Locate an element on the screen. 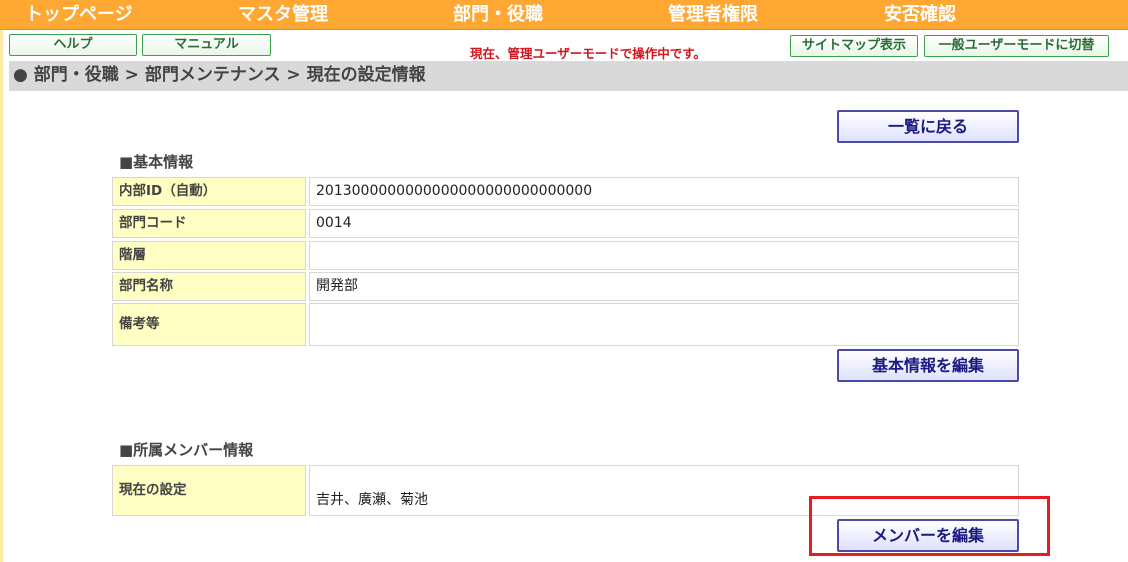 The height and width of the screenshot is (562, 1128). manual-button: マニュアル is located at coordinates (206, 45).